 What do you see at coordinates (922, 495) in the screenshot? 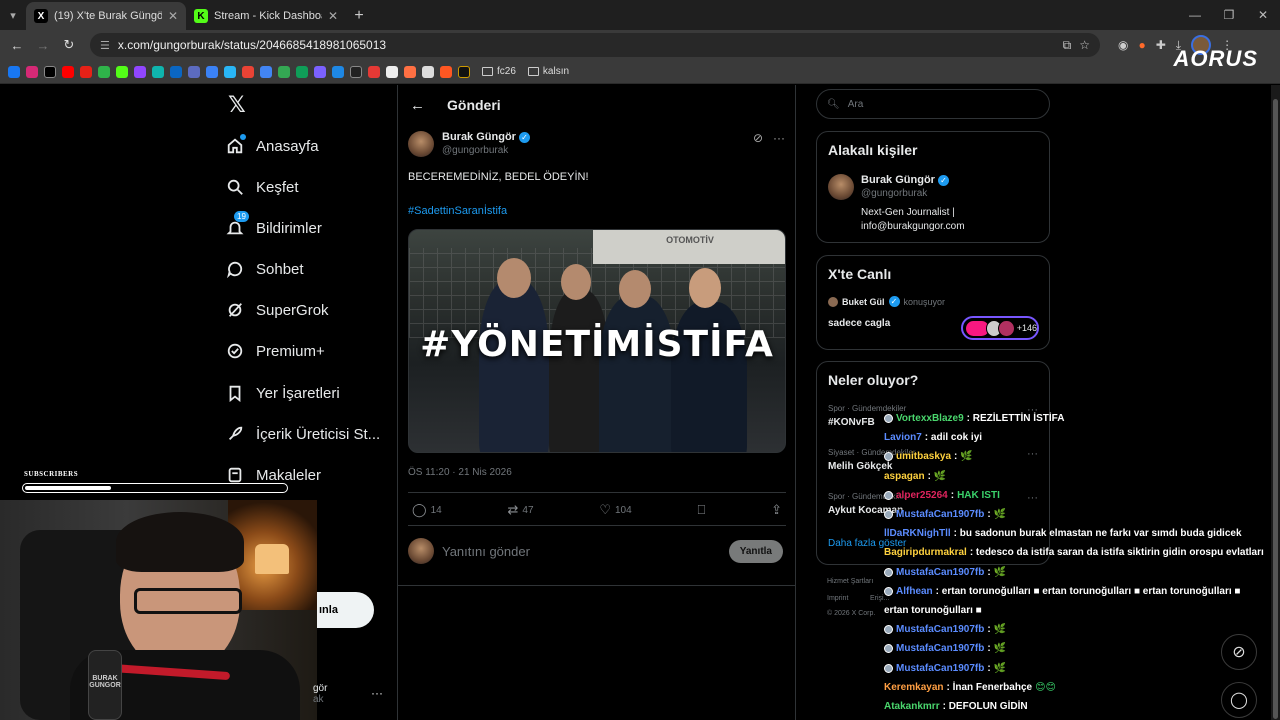
I see `chat-username: alper25264` at bounding box center [922, 495].